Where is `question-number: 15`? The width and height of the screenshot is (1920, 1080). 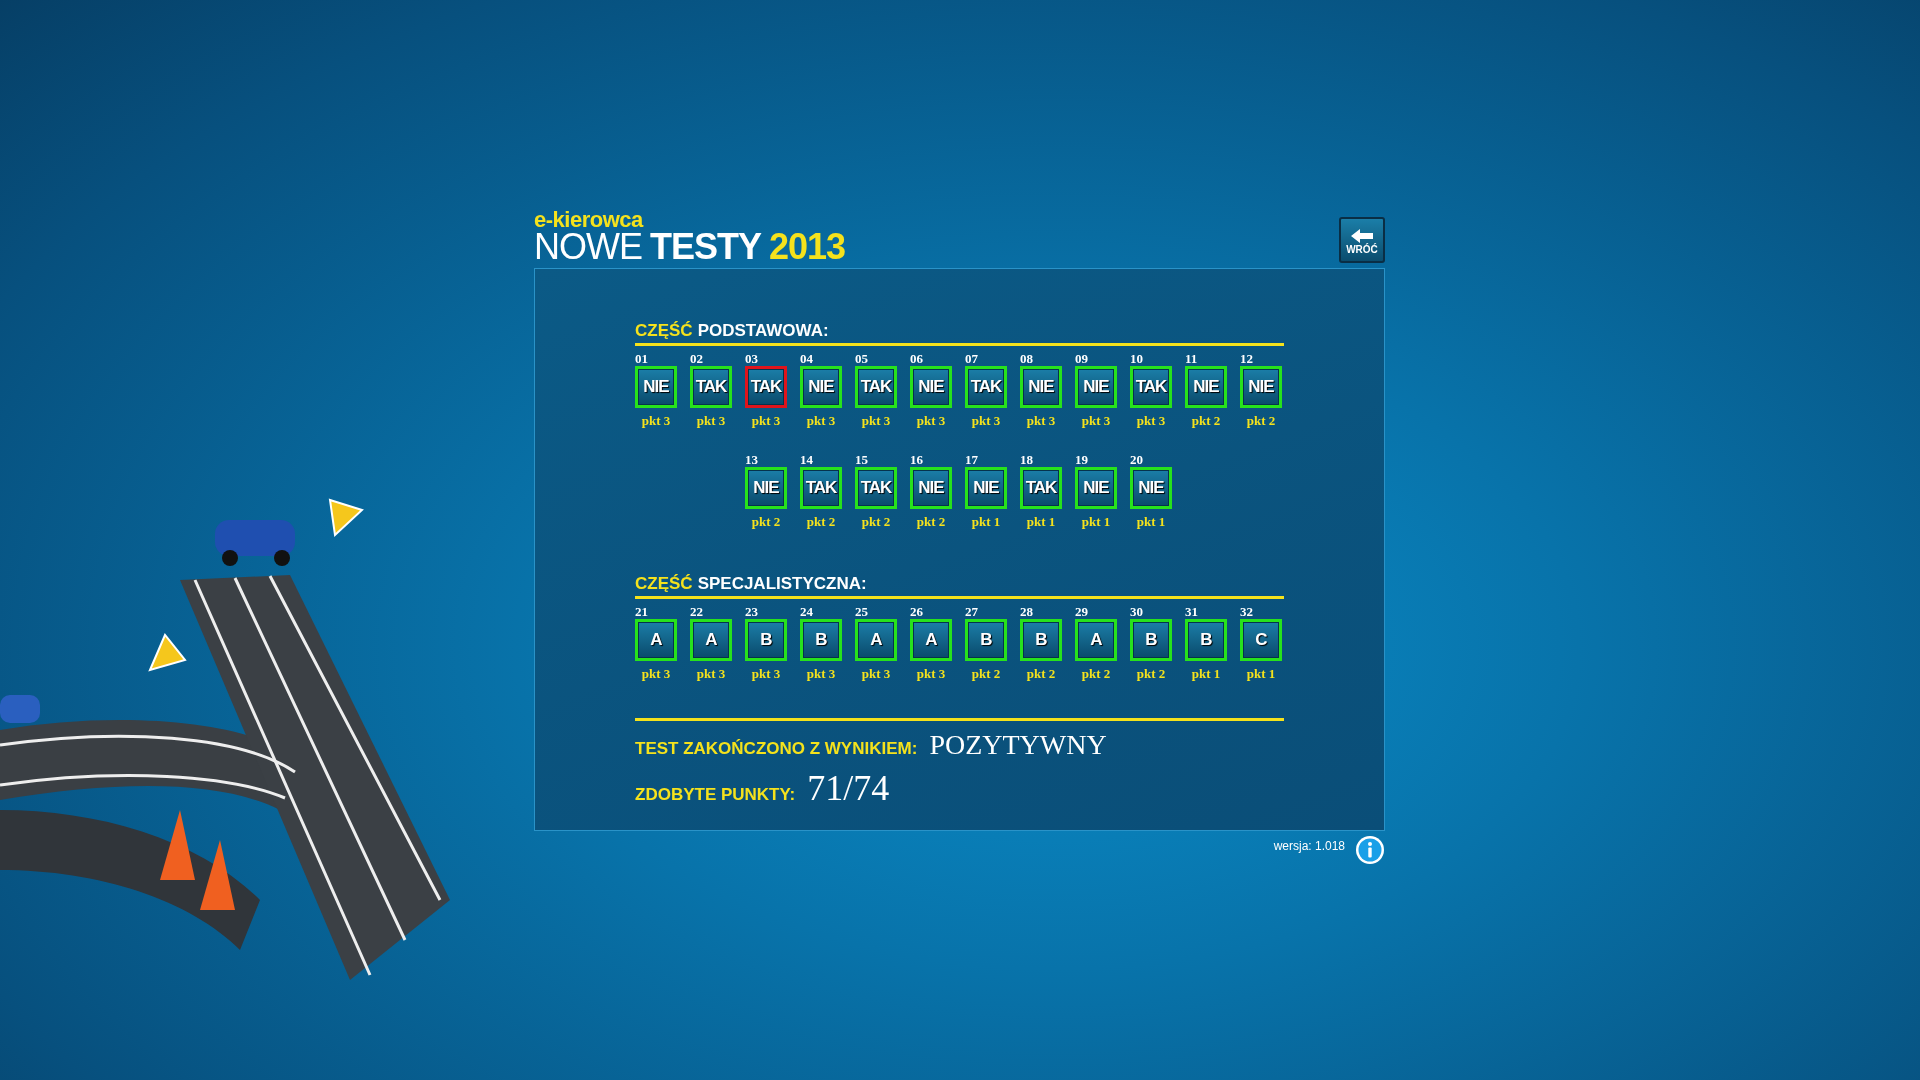 question-number: 15 is located at coordinates (861, 459).